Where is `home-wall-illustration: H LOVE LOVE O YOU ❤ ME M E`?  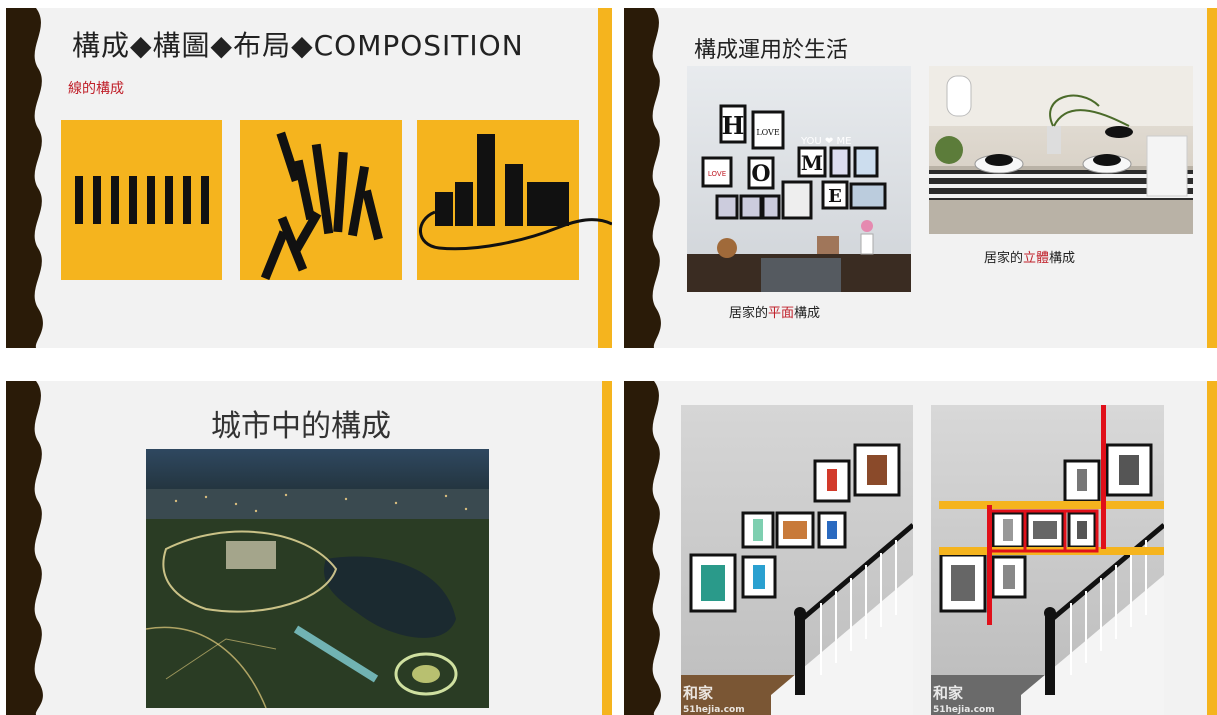 home-wall-illustration: H LOVE LOVE O YOU ❤ ME M E is located at coordinates (799, 198).